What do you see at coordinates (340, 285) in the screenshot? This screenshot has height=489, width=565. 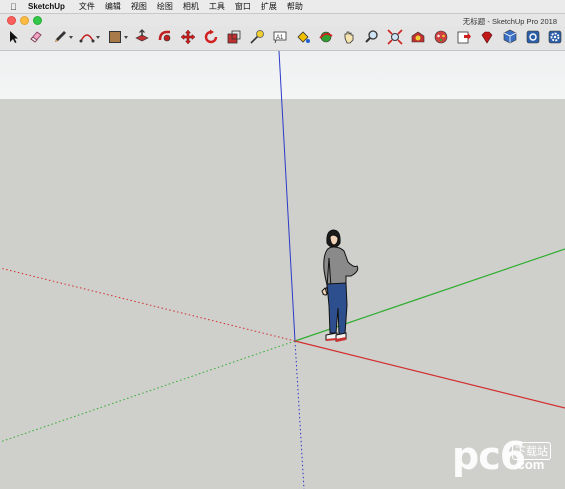 I see `scale-figure` at bounding box center [340, 285].